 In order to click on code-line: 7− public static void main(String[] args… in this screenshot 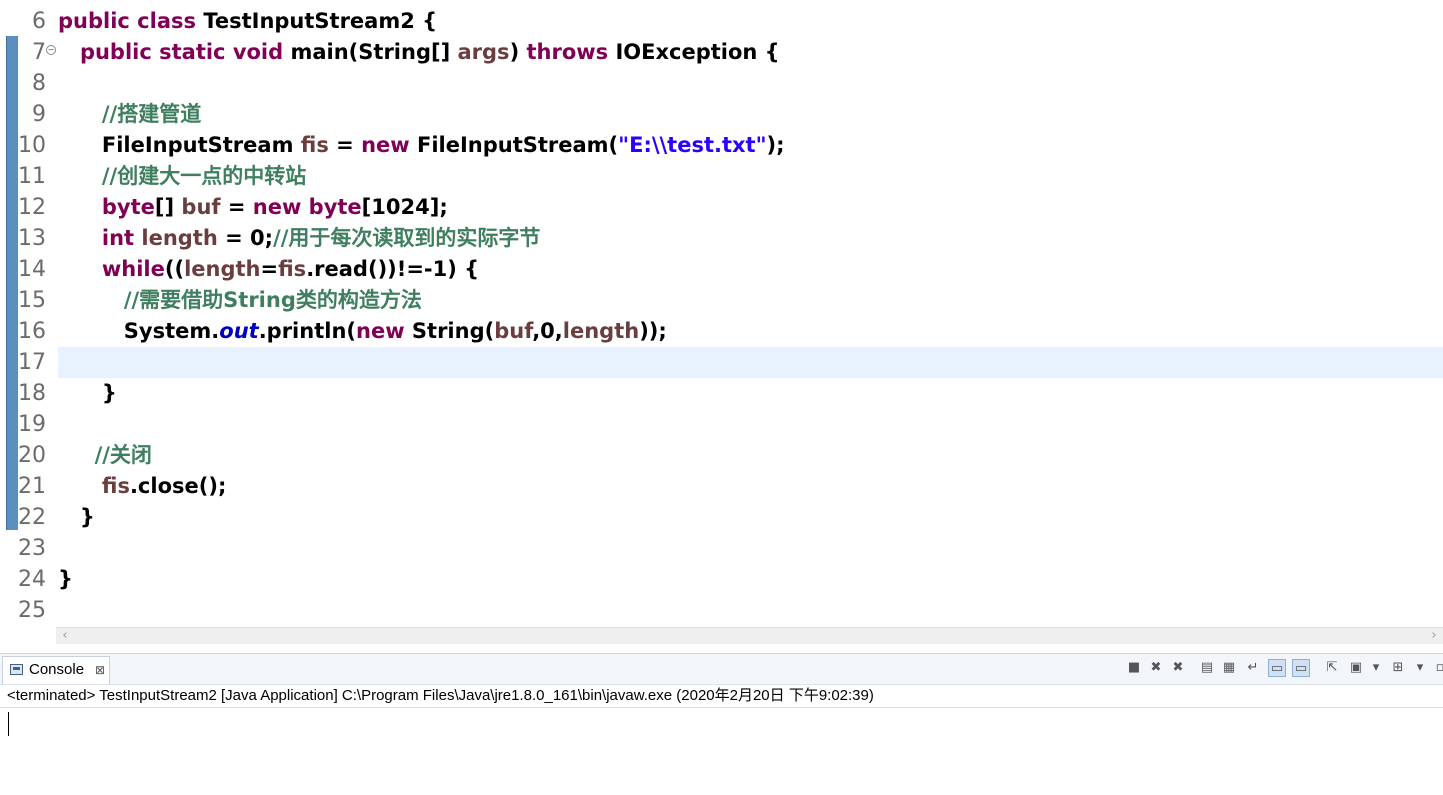, I will do `click(721, 52)`.